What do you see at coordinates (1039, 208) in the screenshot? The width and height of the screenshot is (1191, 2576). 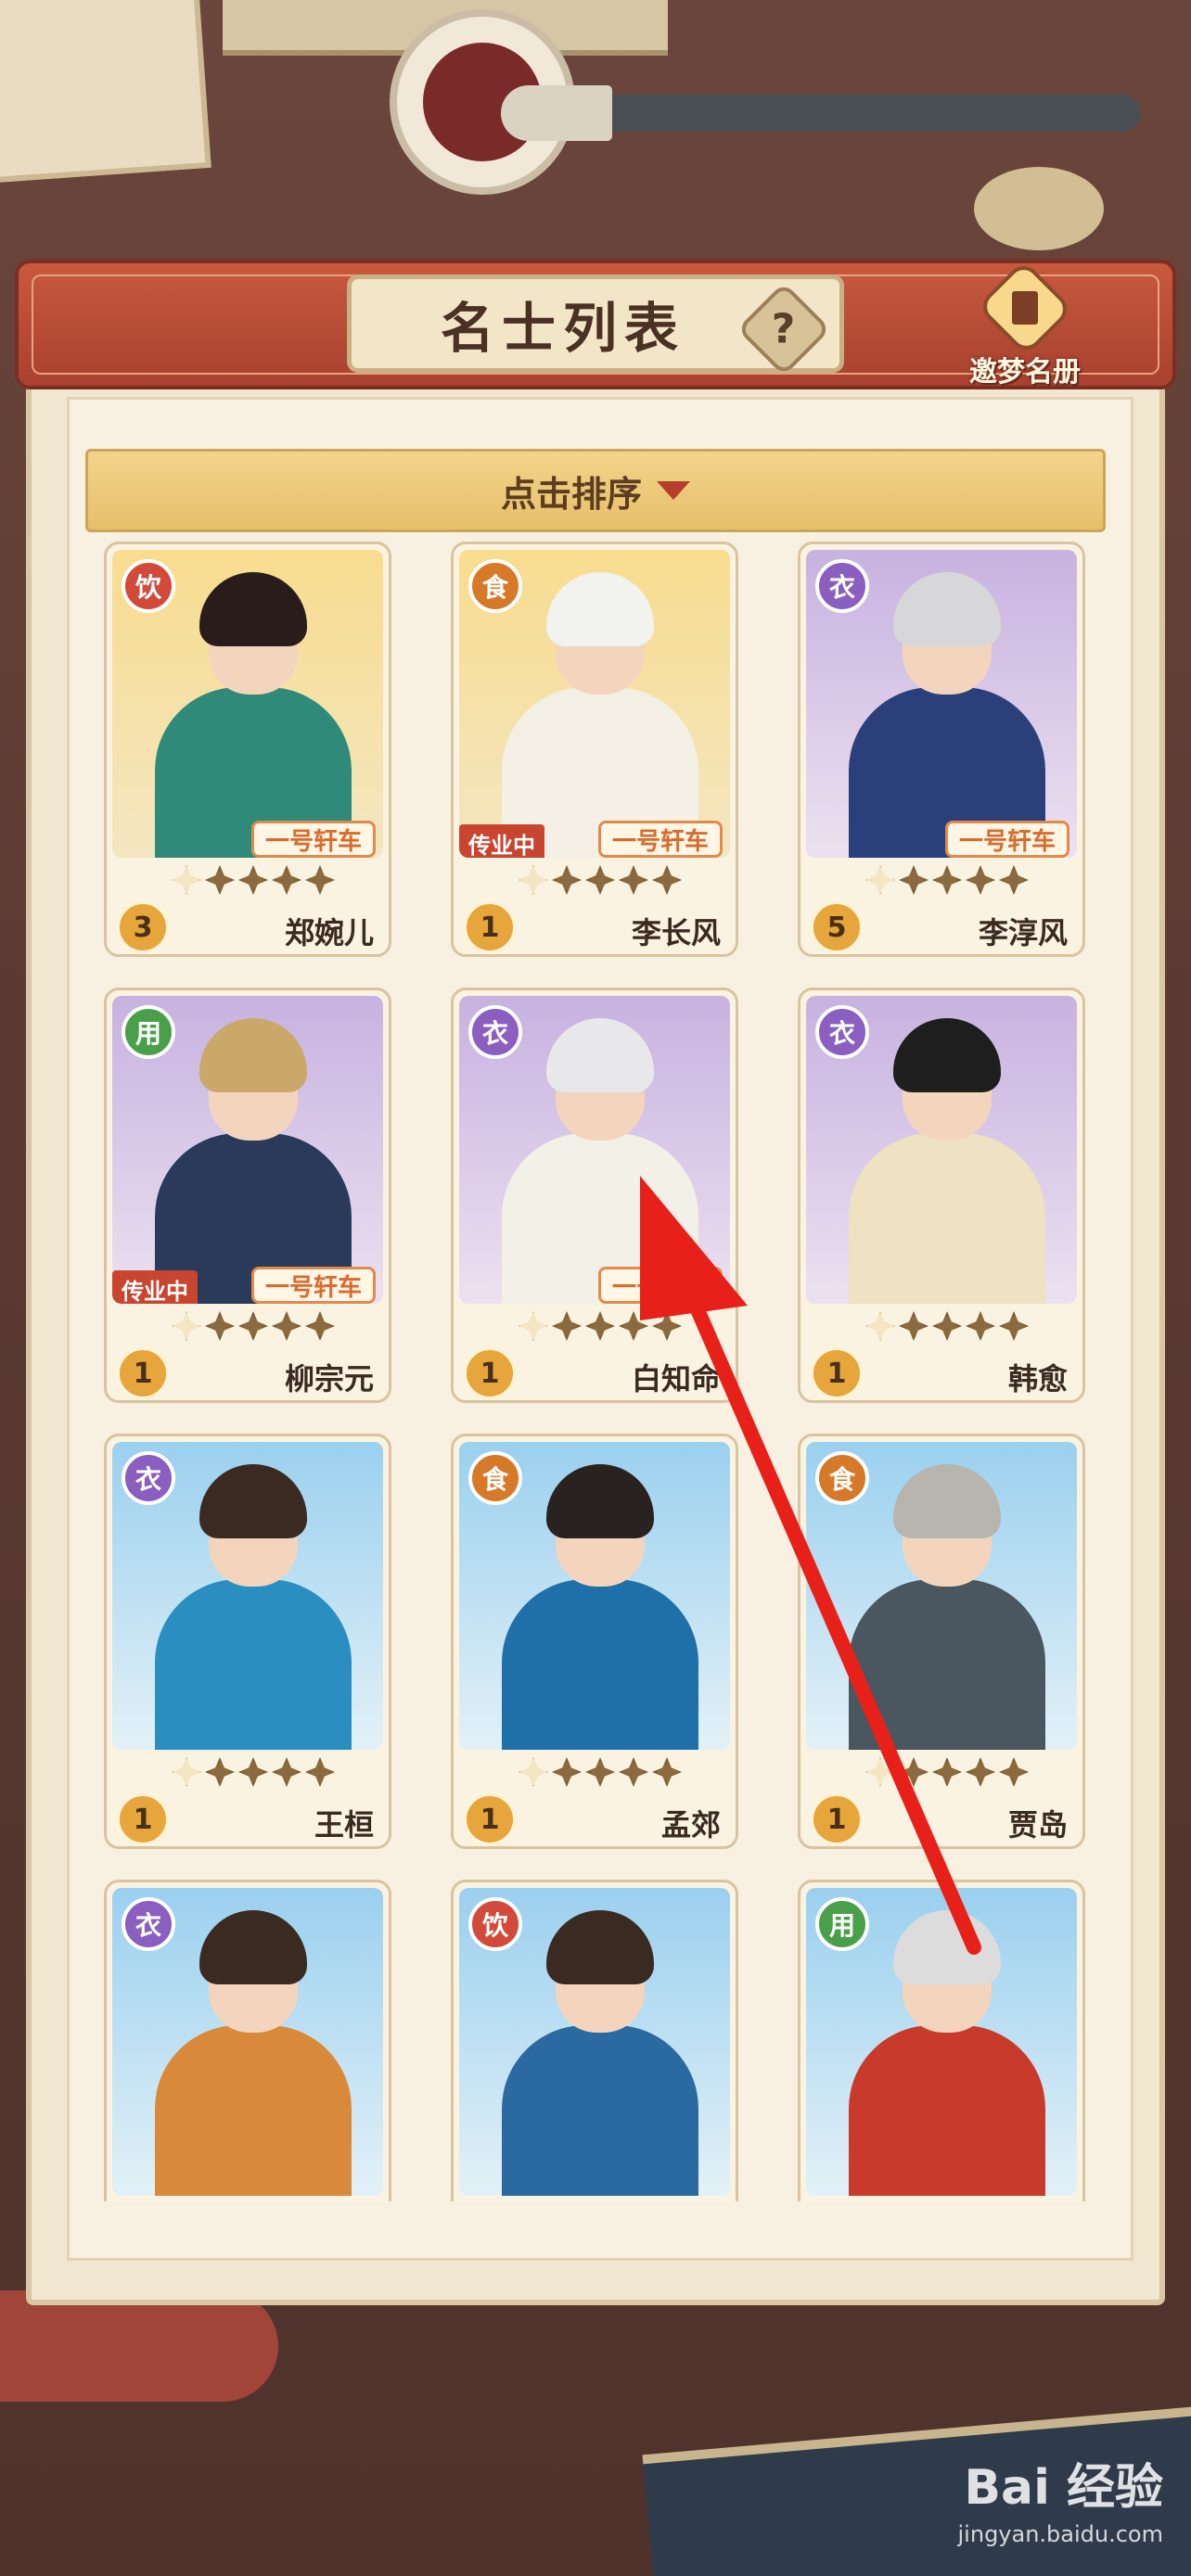 I see `tassel-decoration` at bounding box center [1039, 208].